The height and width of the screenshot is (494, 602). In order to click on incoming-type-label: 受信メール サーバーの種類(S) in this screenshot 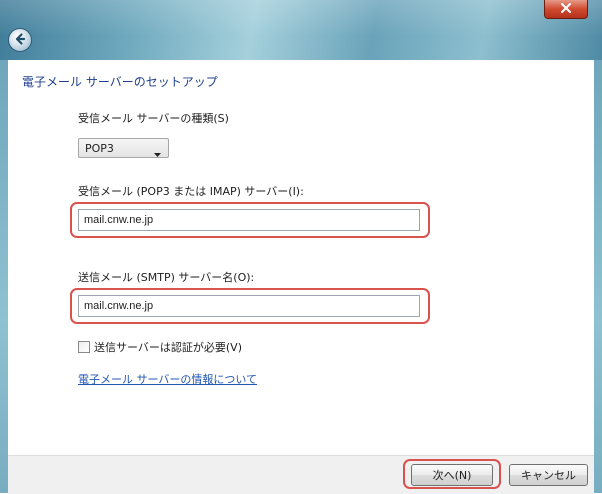, I will do `click(153, 118)`.